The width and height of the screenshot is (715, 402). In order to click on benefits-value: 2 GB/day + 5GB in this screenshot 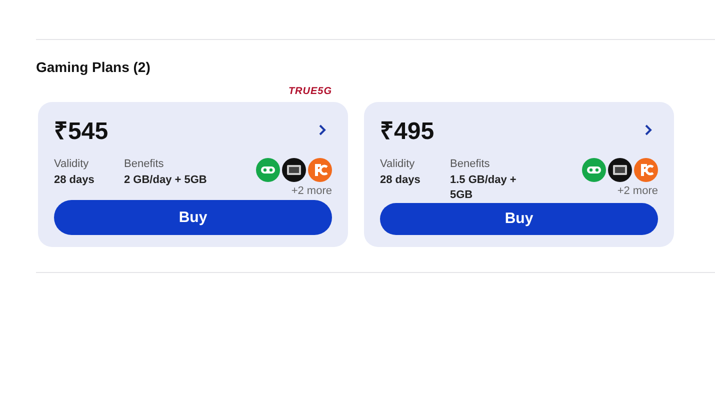, I will do `click(166, 180)`.